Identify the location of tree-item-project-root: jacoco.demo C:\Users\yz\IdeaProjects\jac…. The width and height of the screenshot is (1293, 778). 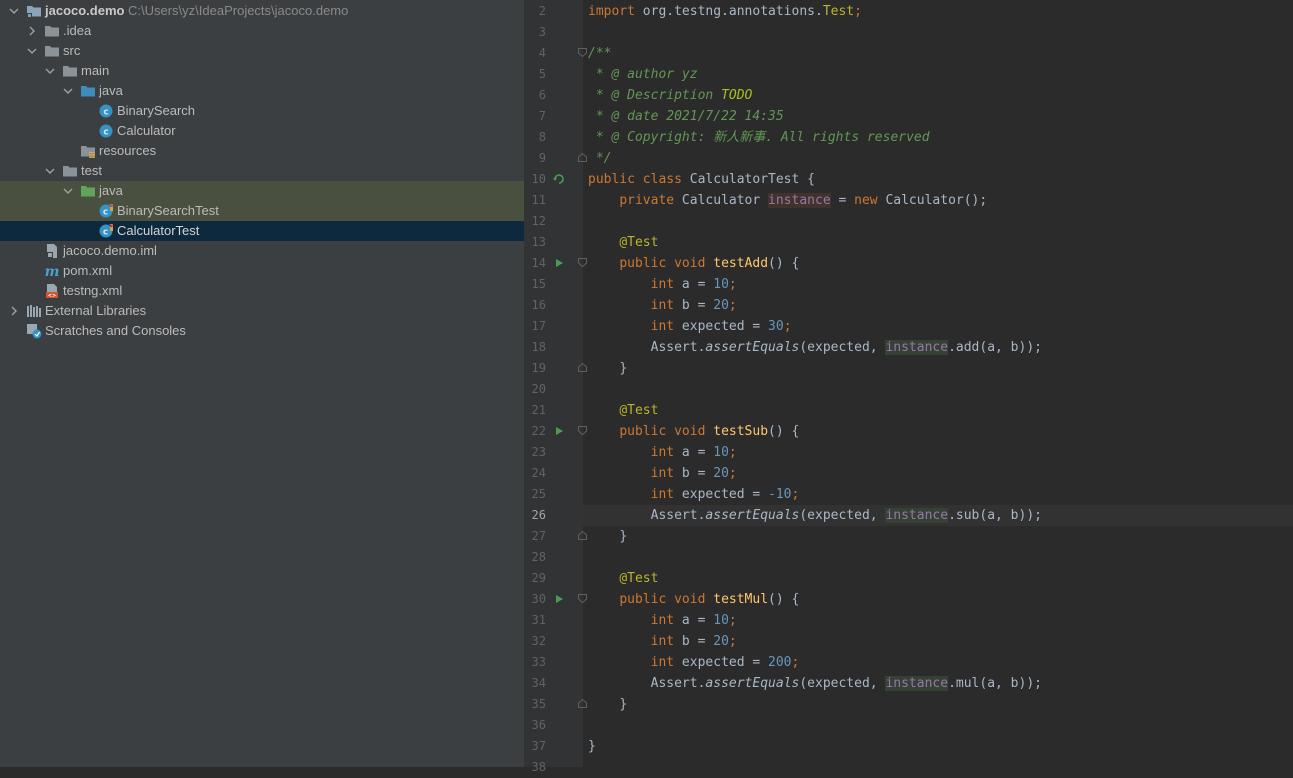
(262, 11).